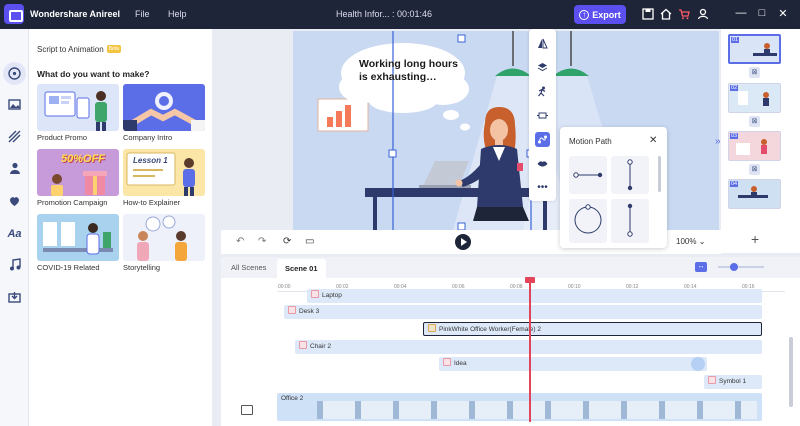 The height and width of the screenshot is (426, 800). Describe the element at coordinates (70, 49) in the screenshot. I see `script-to-animation-label: Script to Animation` at that location.